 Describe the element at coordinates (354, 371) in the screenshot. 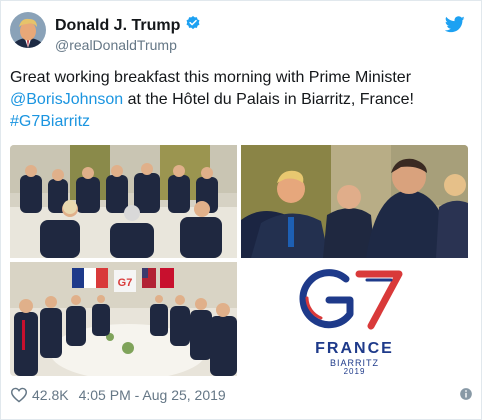

I see `g7-year-text: 2019` at that location.